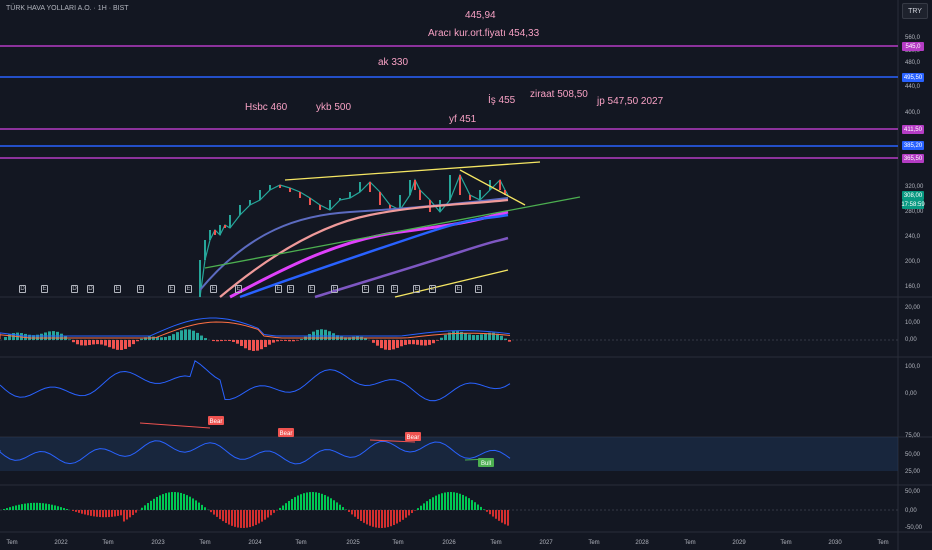 The width and height of the screenshot is (932, 550). What do you see at coordinates (451, 283) in the screenshot?
I see `trendline` at bounding box center [451, 283].